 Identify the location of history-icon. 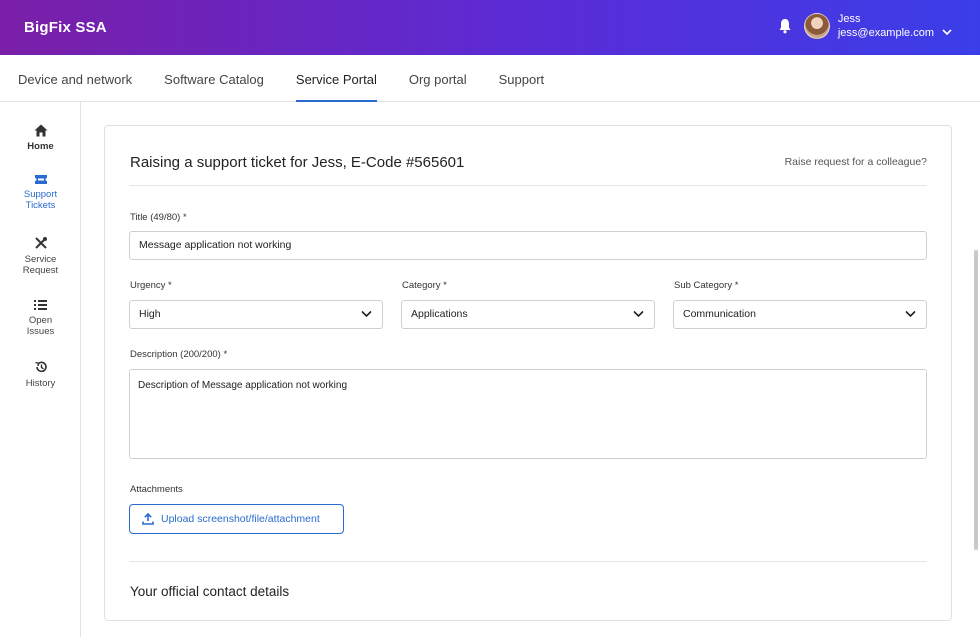
(40, 367).